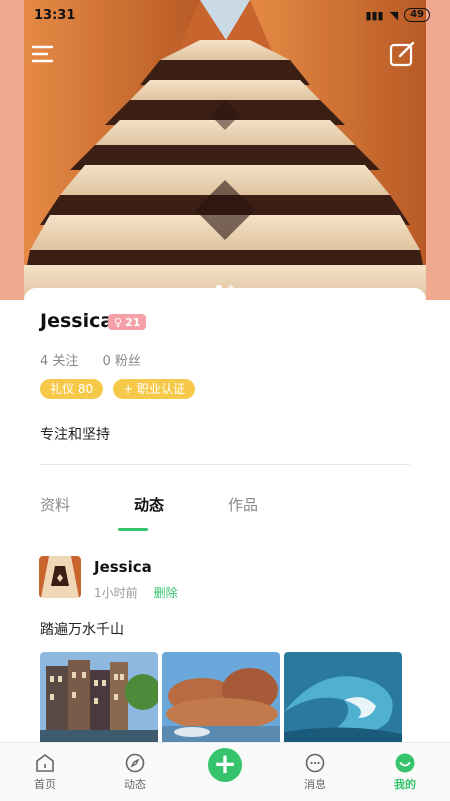 This screenshot has height=801, width=450. Describe the element at coordinates (135, 763) in the screenshot. I see `compass-icon` at that location.